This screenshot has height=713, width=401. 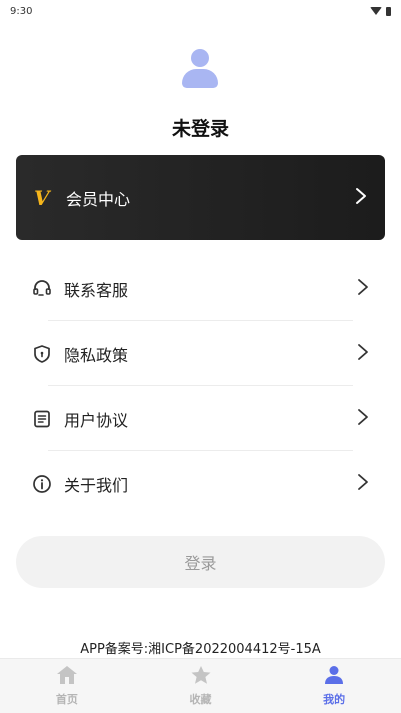 I want to click on tab-home: 首页, so click(x=67, y=686).